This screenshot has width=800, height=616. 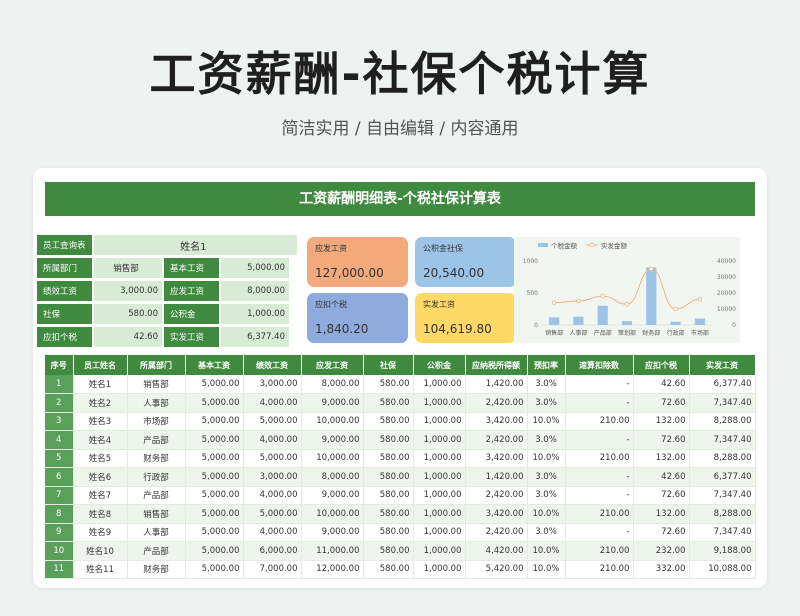 What do you see at coordinates (496, 421) in the screenshot?
I see `table-cell: 3,420.00` at bounding box center [496, 421].